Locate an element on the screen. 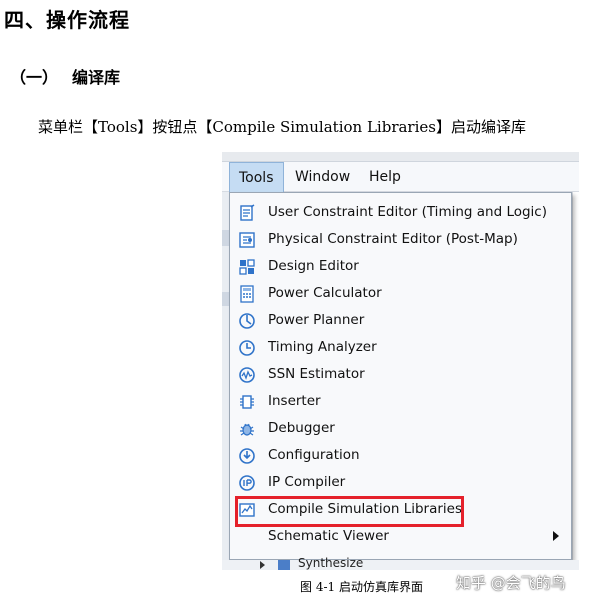  menu-item-label: Power Planner is located at coordinates (316, 320).